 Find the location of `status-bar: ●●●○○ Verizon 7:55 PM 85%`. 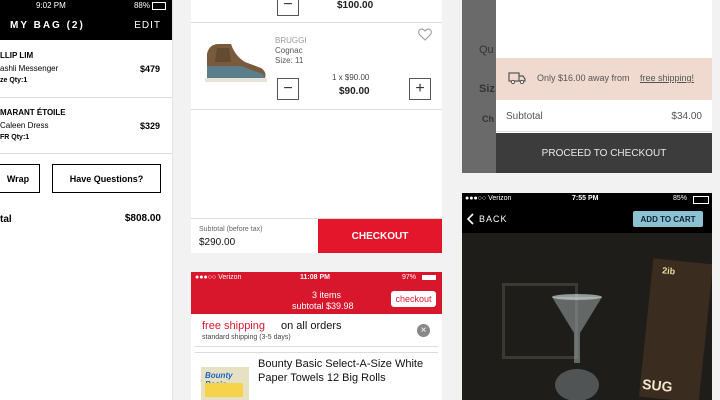

status-bar: ●●●○○ Verizon 7:55 PM 85% is located at coordinates (587, 200).